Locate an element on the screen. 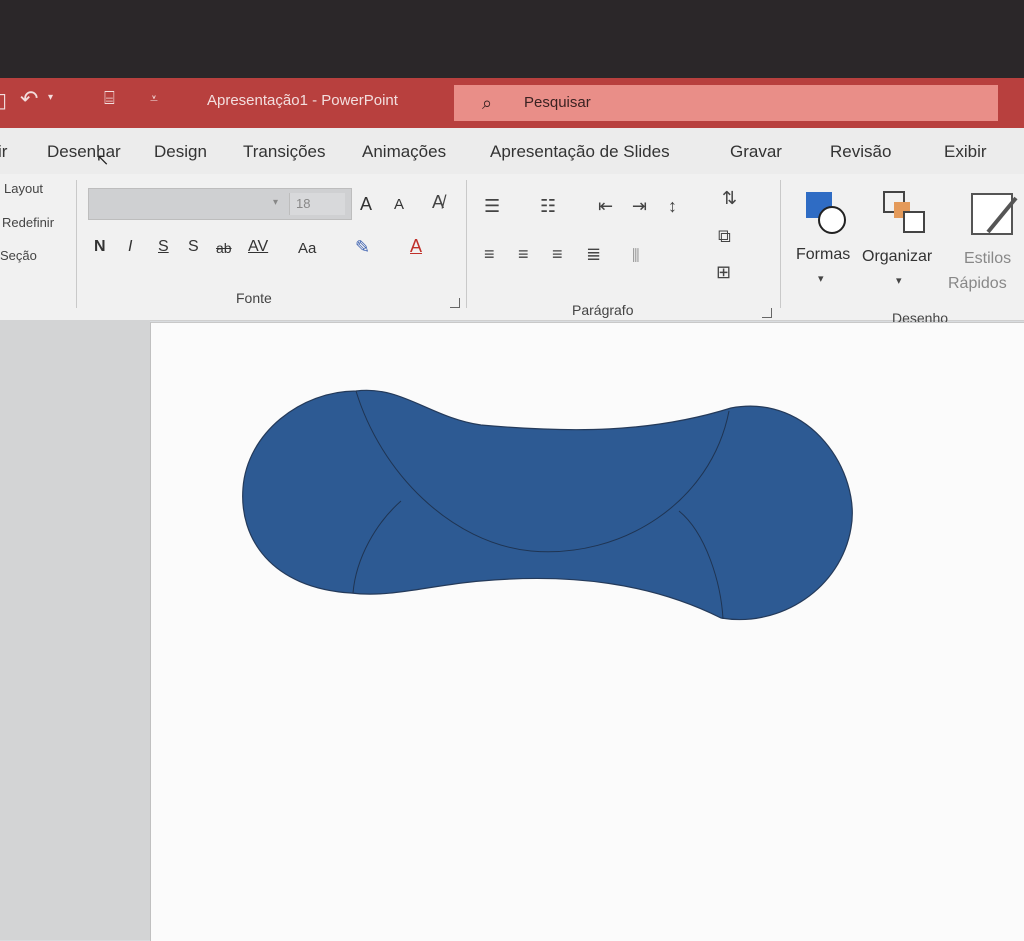  shape-drawing is located at coordinates (547, 504).